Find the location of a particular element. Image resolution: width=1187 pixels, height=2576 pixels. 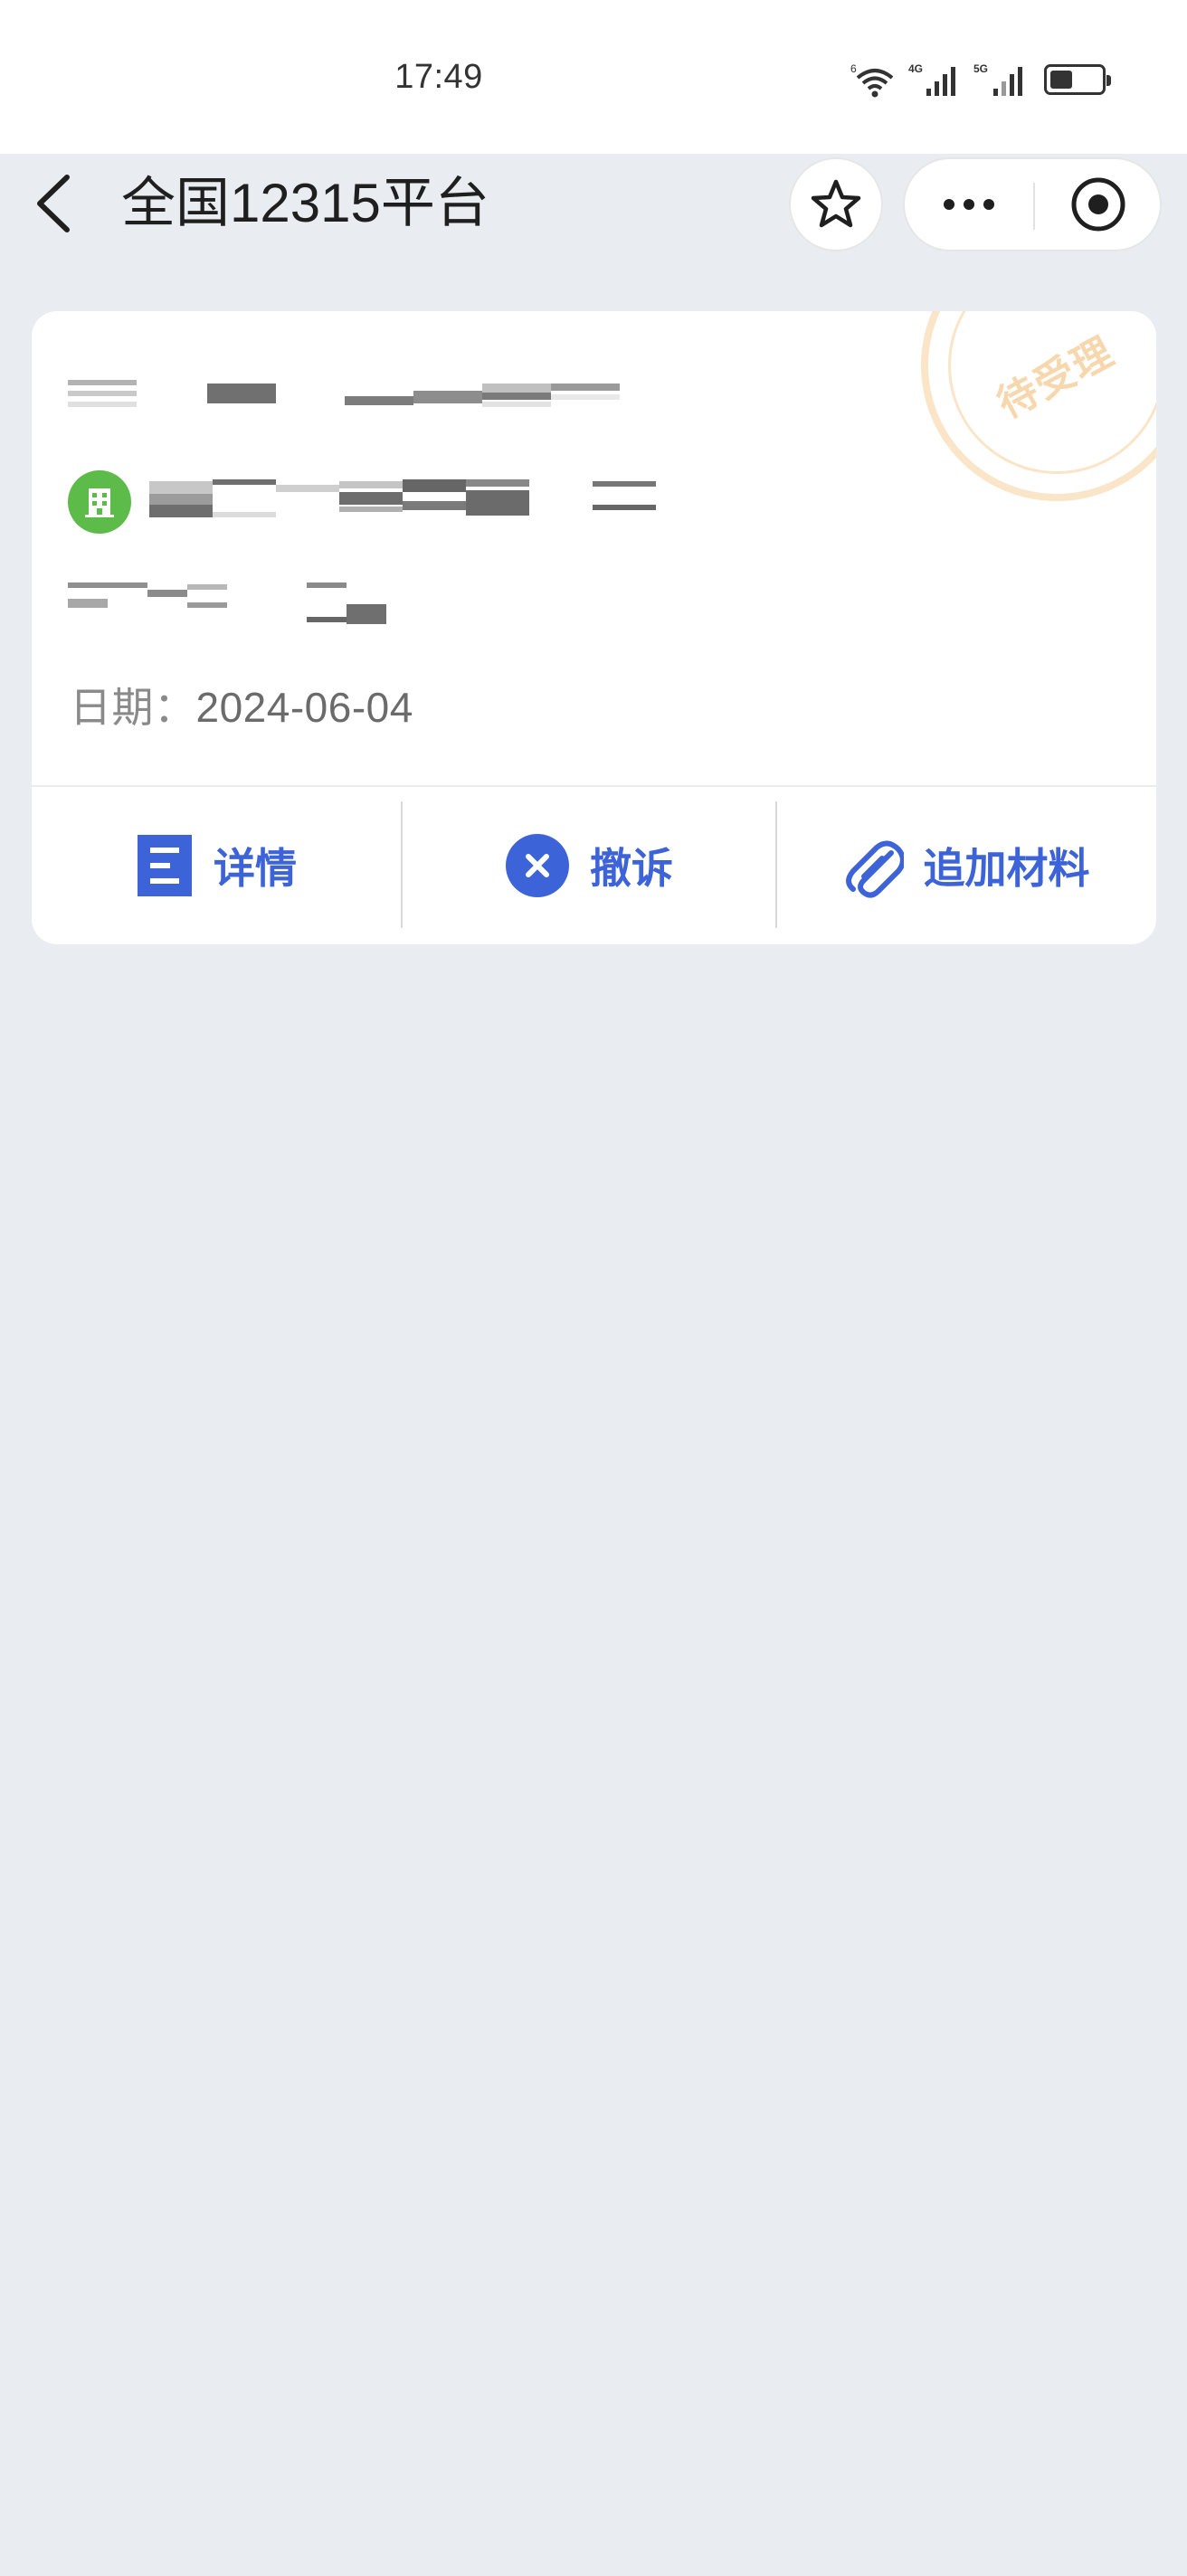

star-icon is located at coordinates (836, 204).